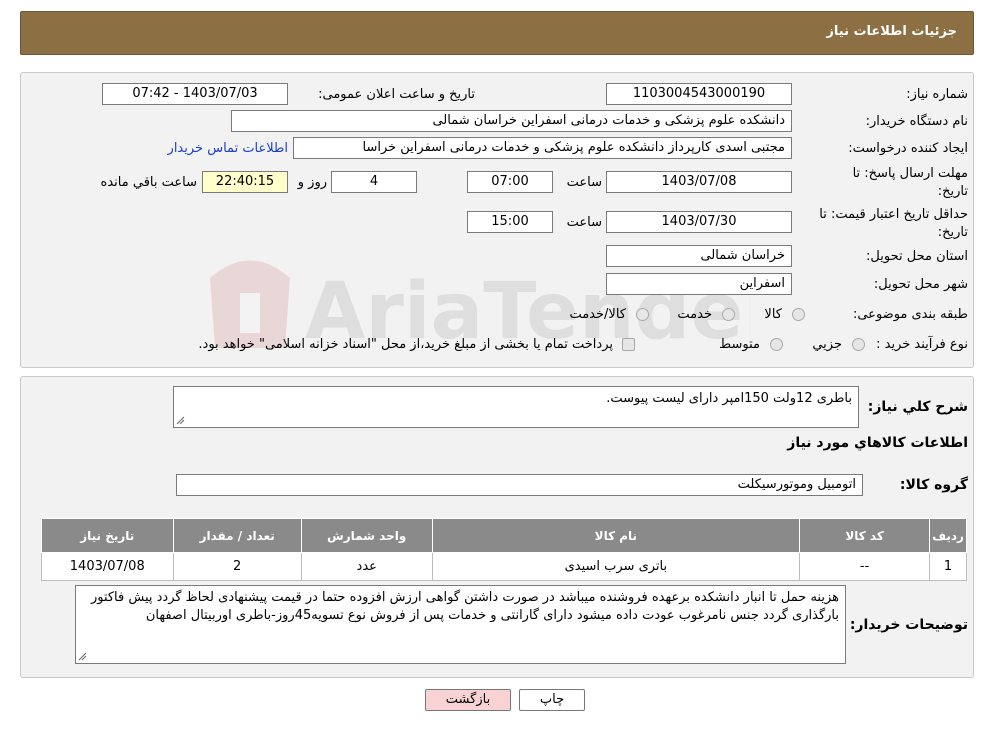 The image size is (985, 733). Describe the element at coordinates (312, 182) in the screenshot. I see `days-label: روز و` at that location.